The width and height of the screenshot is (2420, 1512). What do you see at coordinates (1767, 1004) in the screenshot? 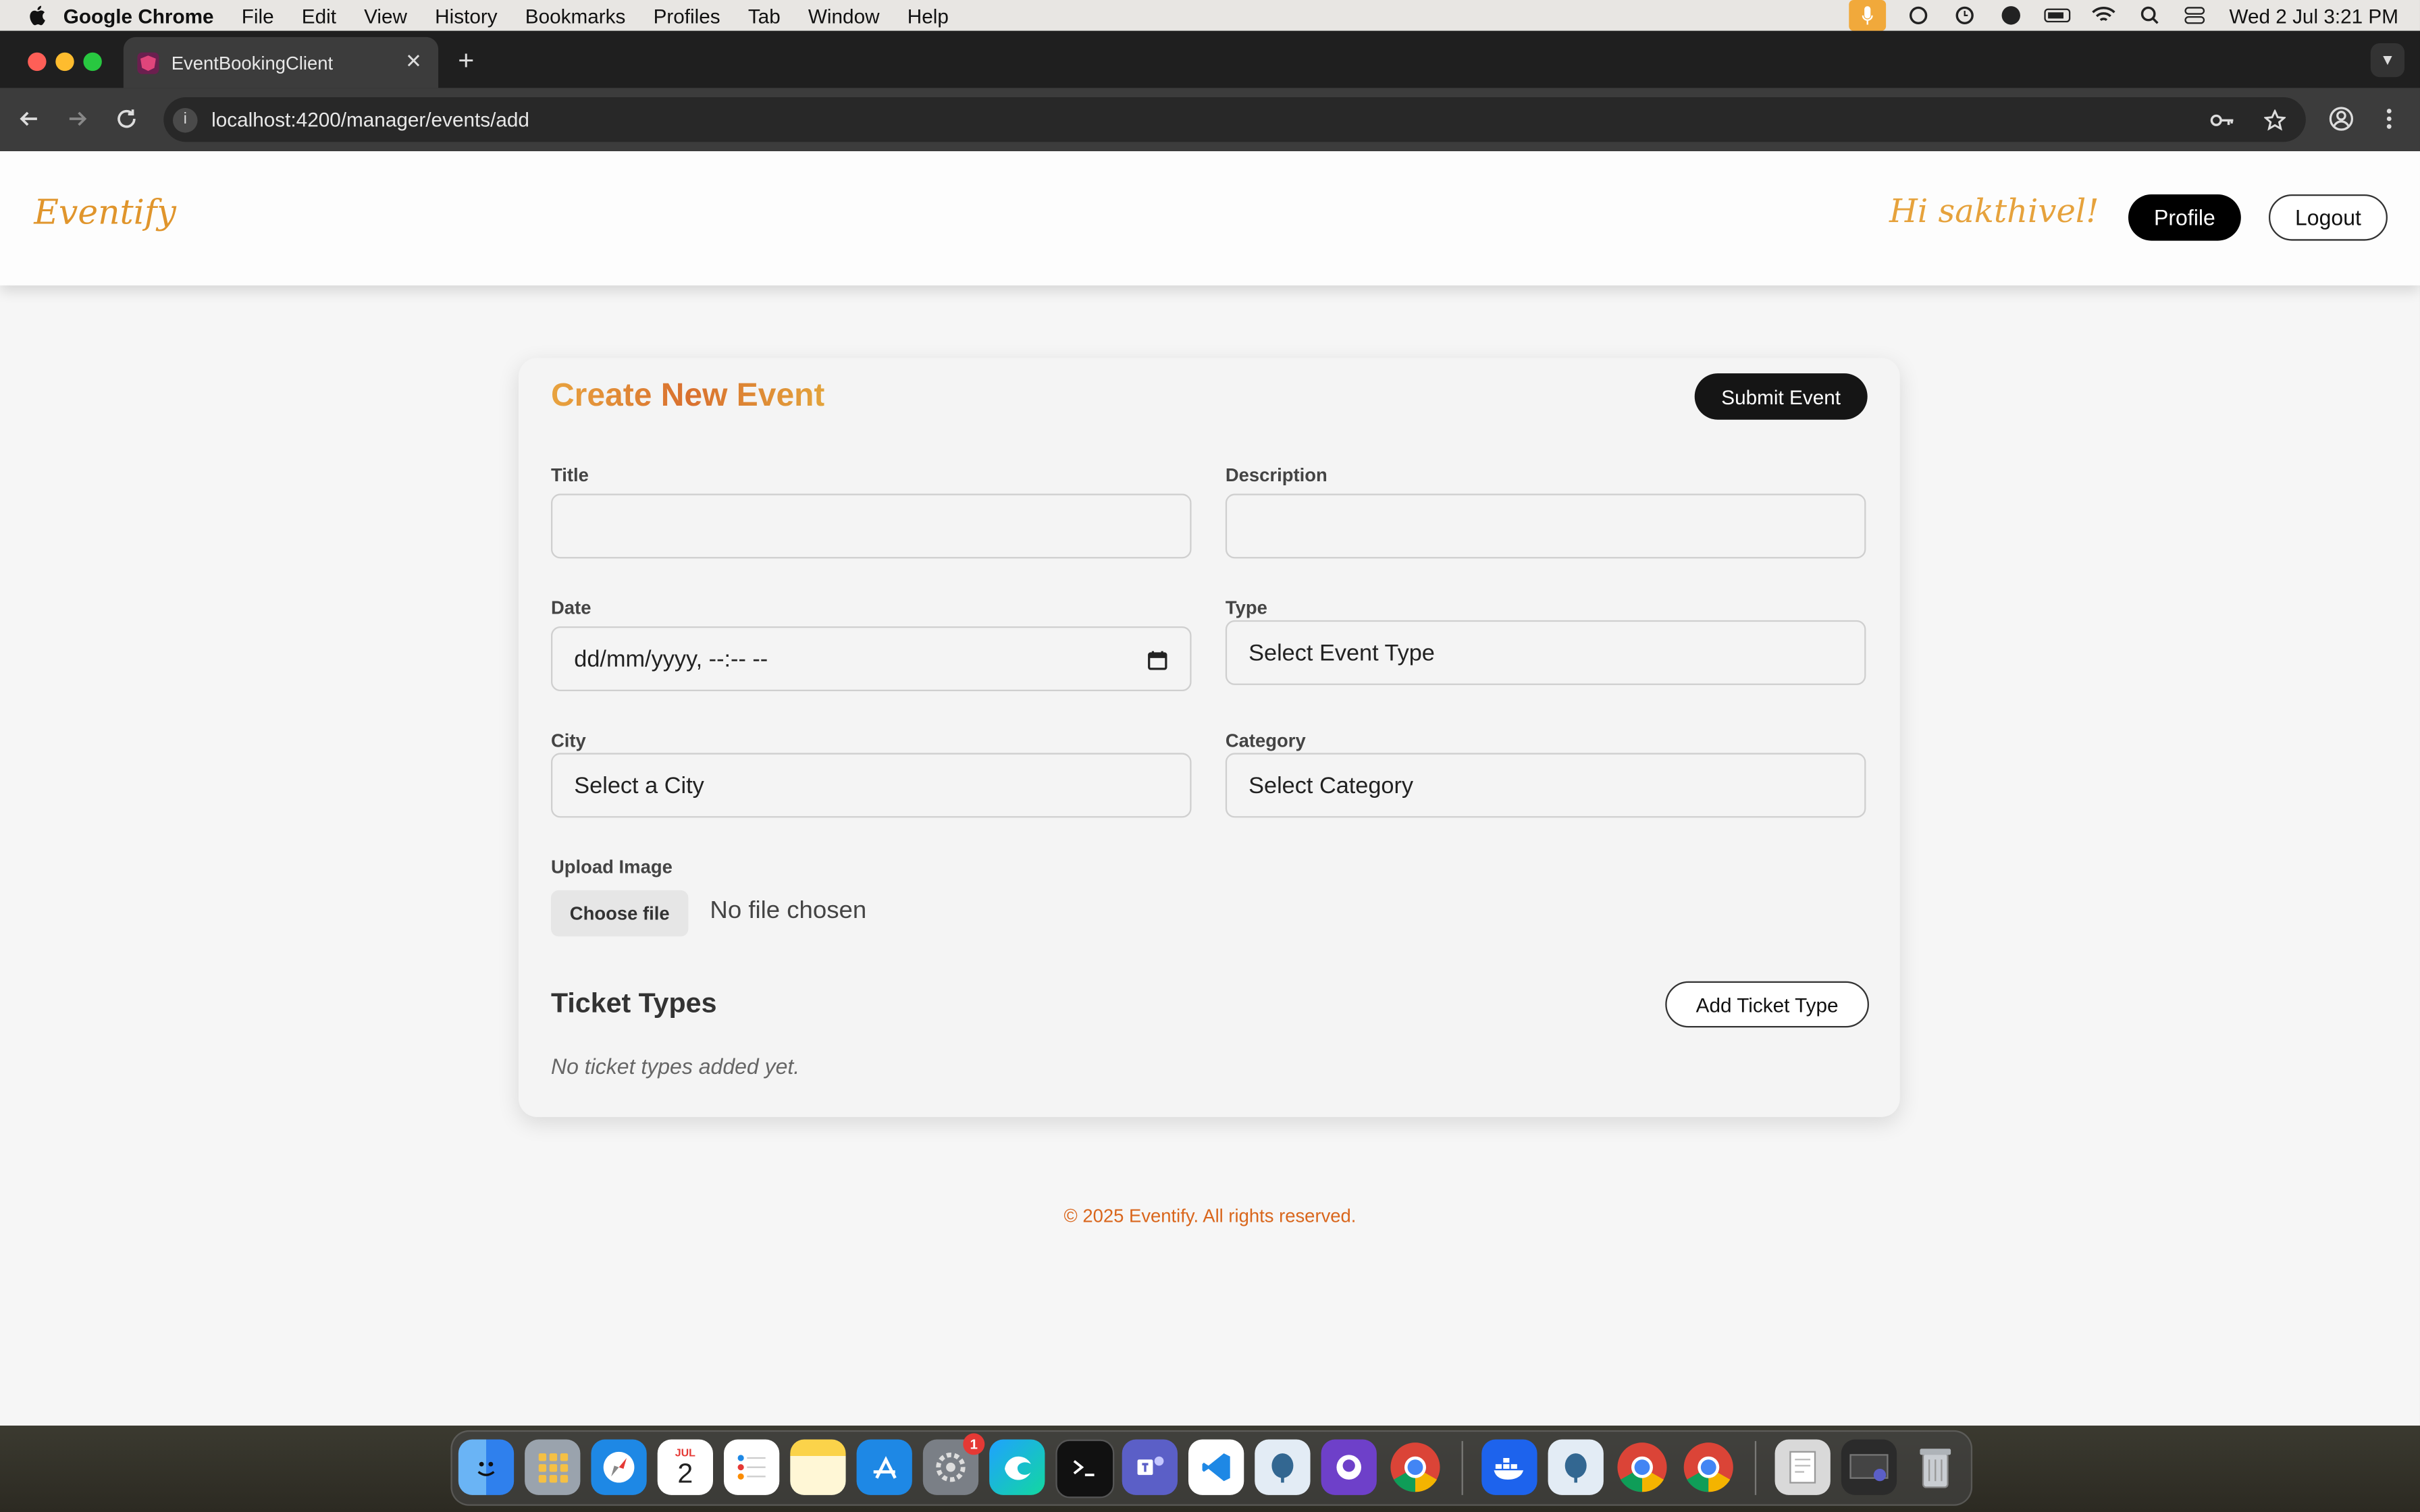
I see `add-ticket-type-button: Add Ticket Type` at bounding box center [1767, 1004].